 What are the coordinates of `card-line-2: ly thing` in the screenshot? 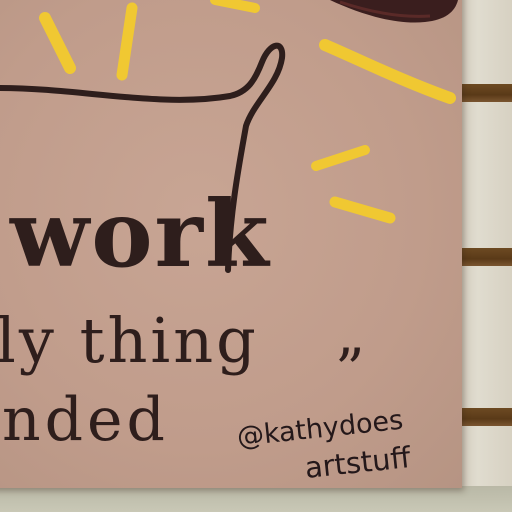 It's located at (129, 340).